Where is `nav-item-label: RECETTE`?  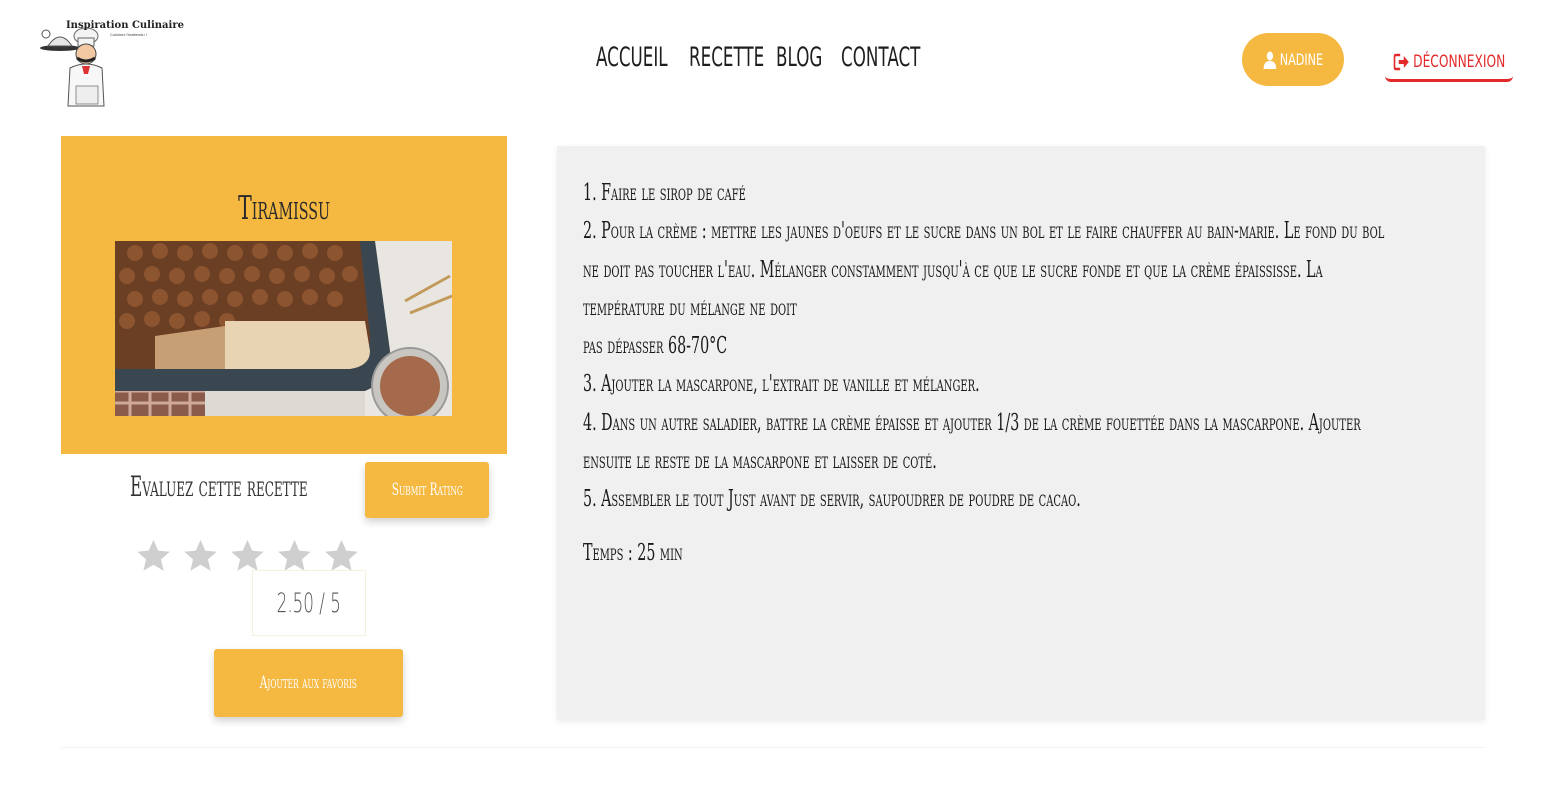 nav-item-label: RECETTE is located at coordinates (727, 57).